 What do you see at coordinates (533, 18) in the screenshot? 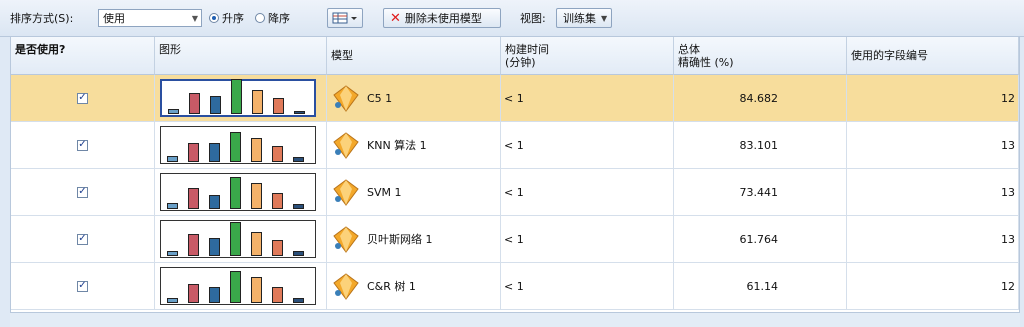
I see `view-label: 视图:` at bounding box center [533, 18].